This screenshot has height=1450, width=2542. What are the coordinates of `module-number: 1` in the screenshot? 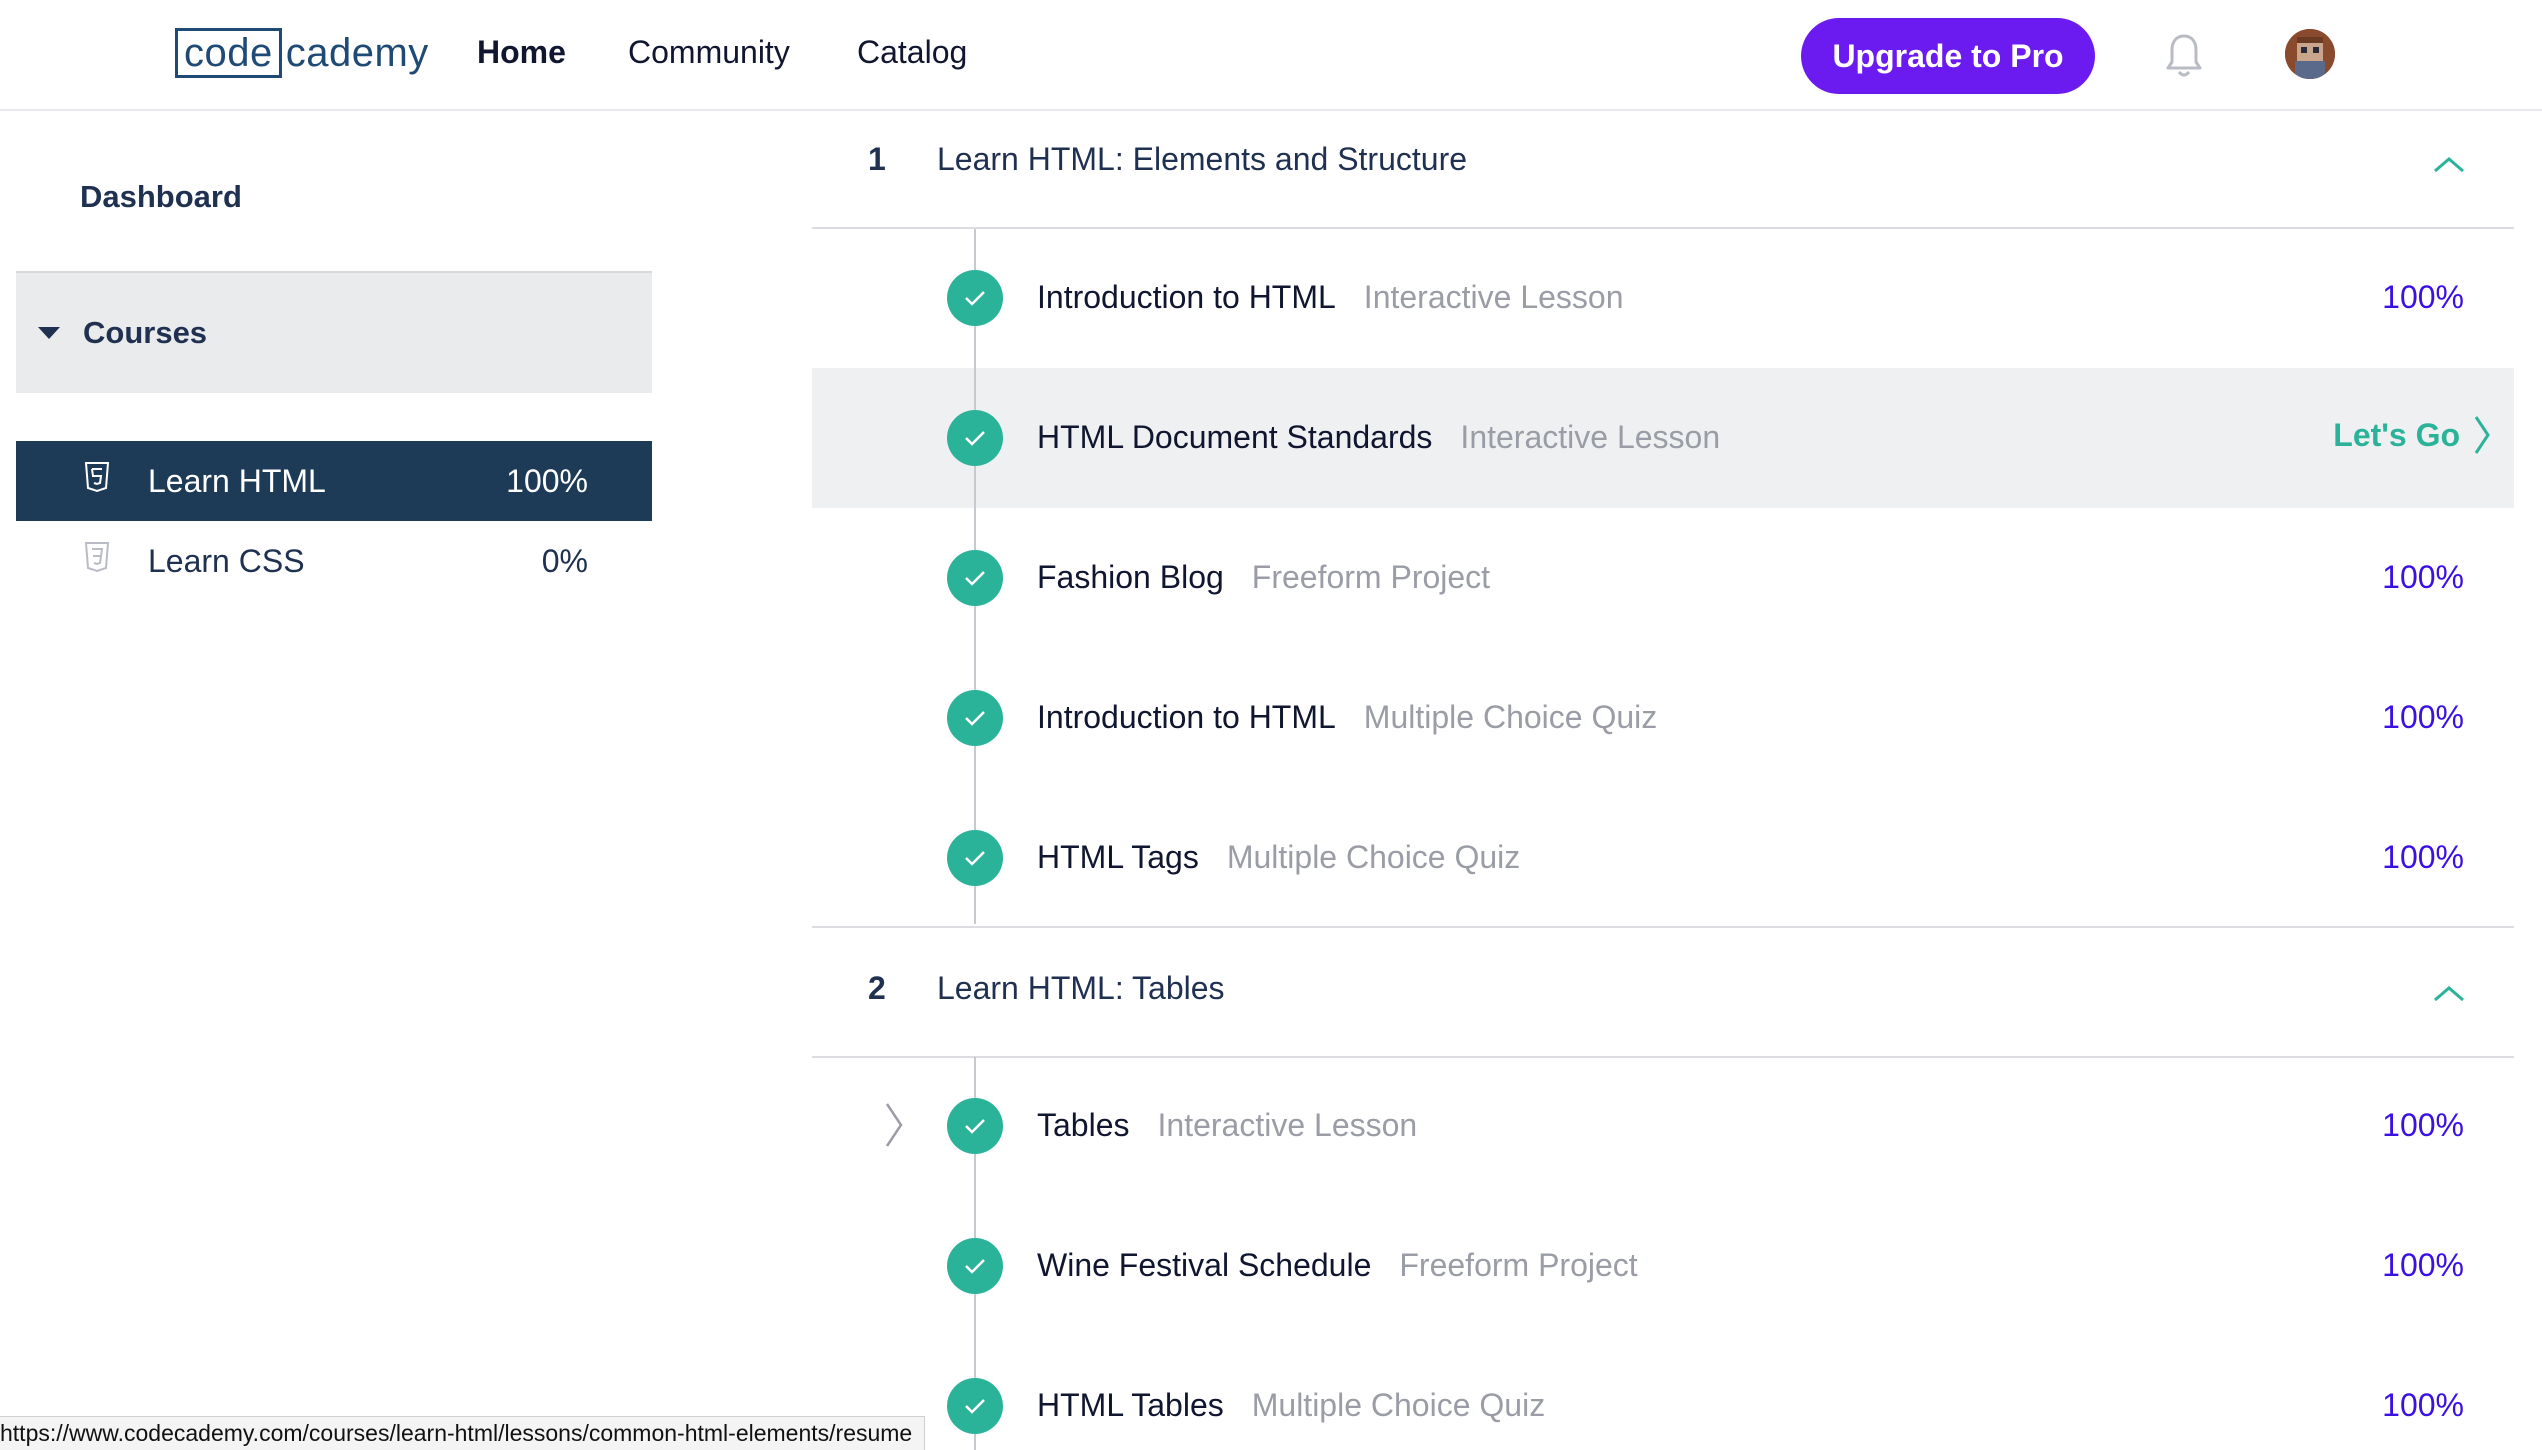 It's located at (877, 159).